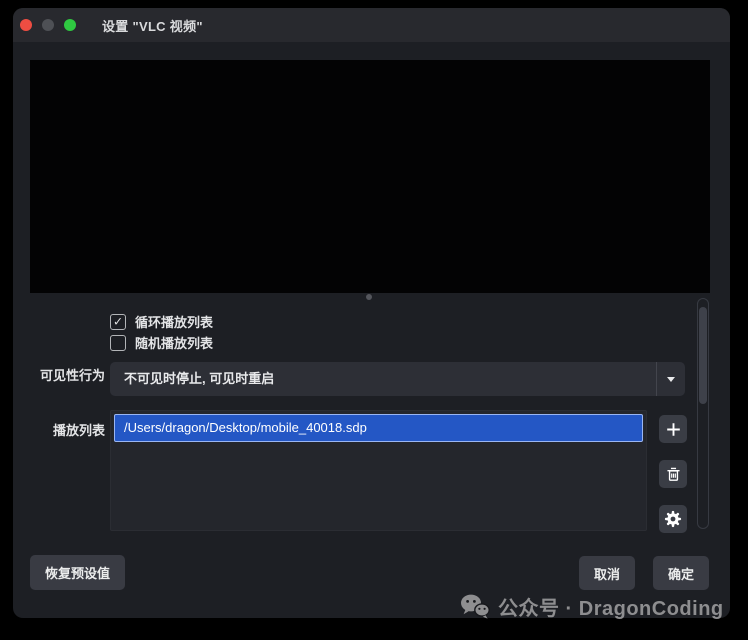 The height and width of the screenshot is (640, 748). Describe the element at coordinates (78, 572) in the screenshot. I see `defaults-button: 恢复预设值` at that location.